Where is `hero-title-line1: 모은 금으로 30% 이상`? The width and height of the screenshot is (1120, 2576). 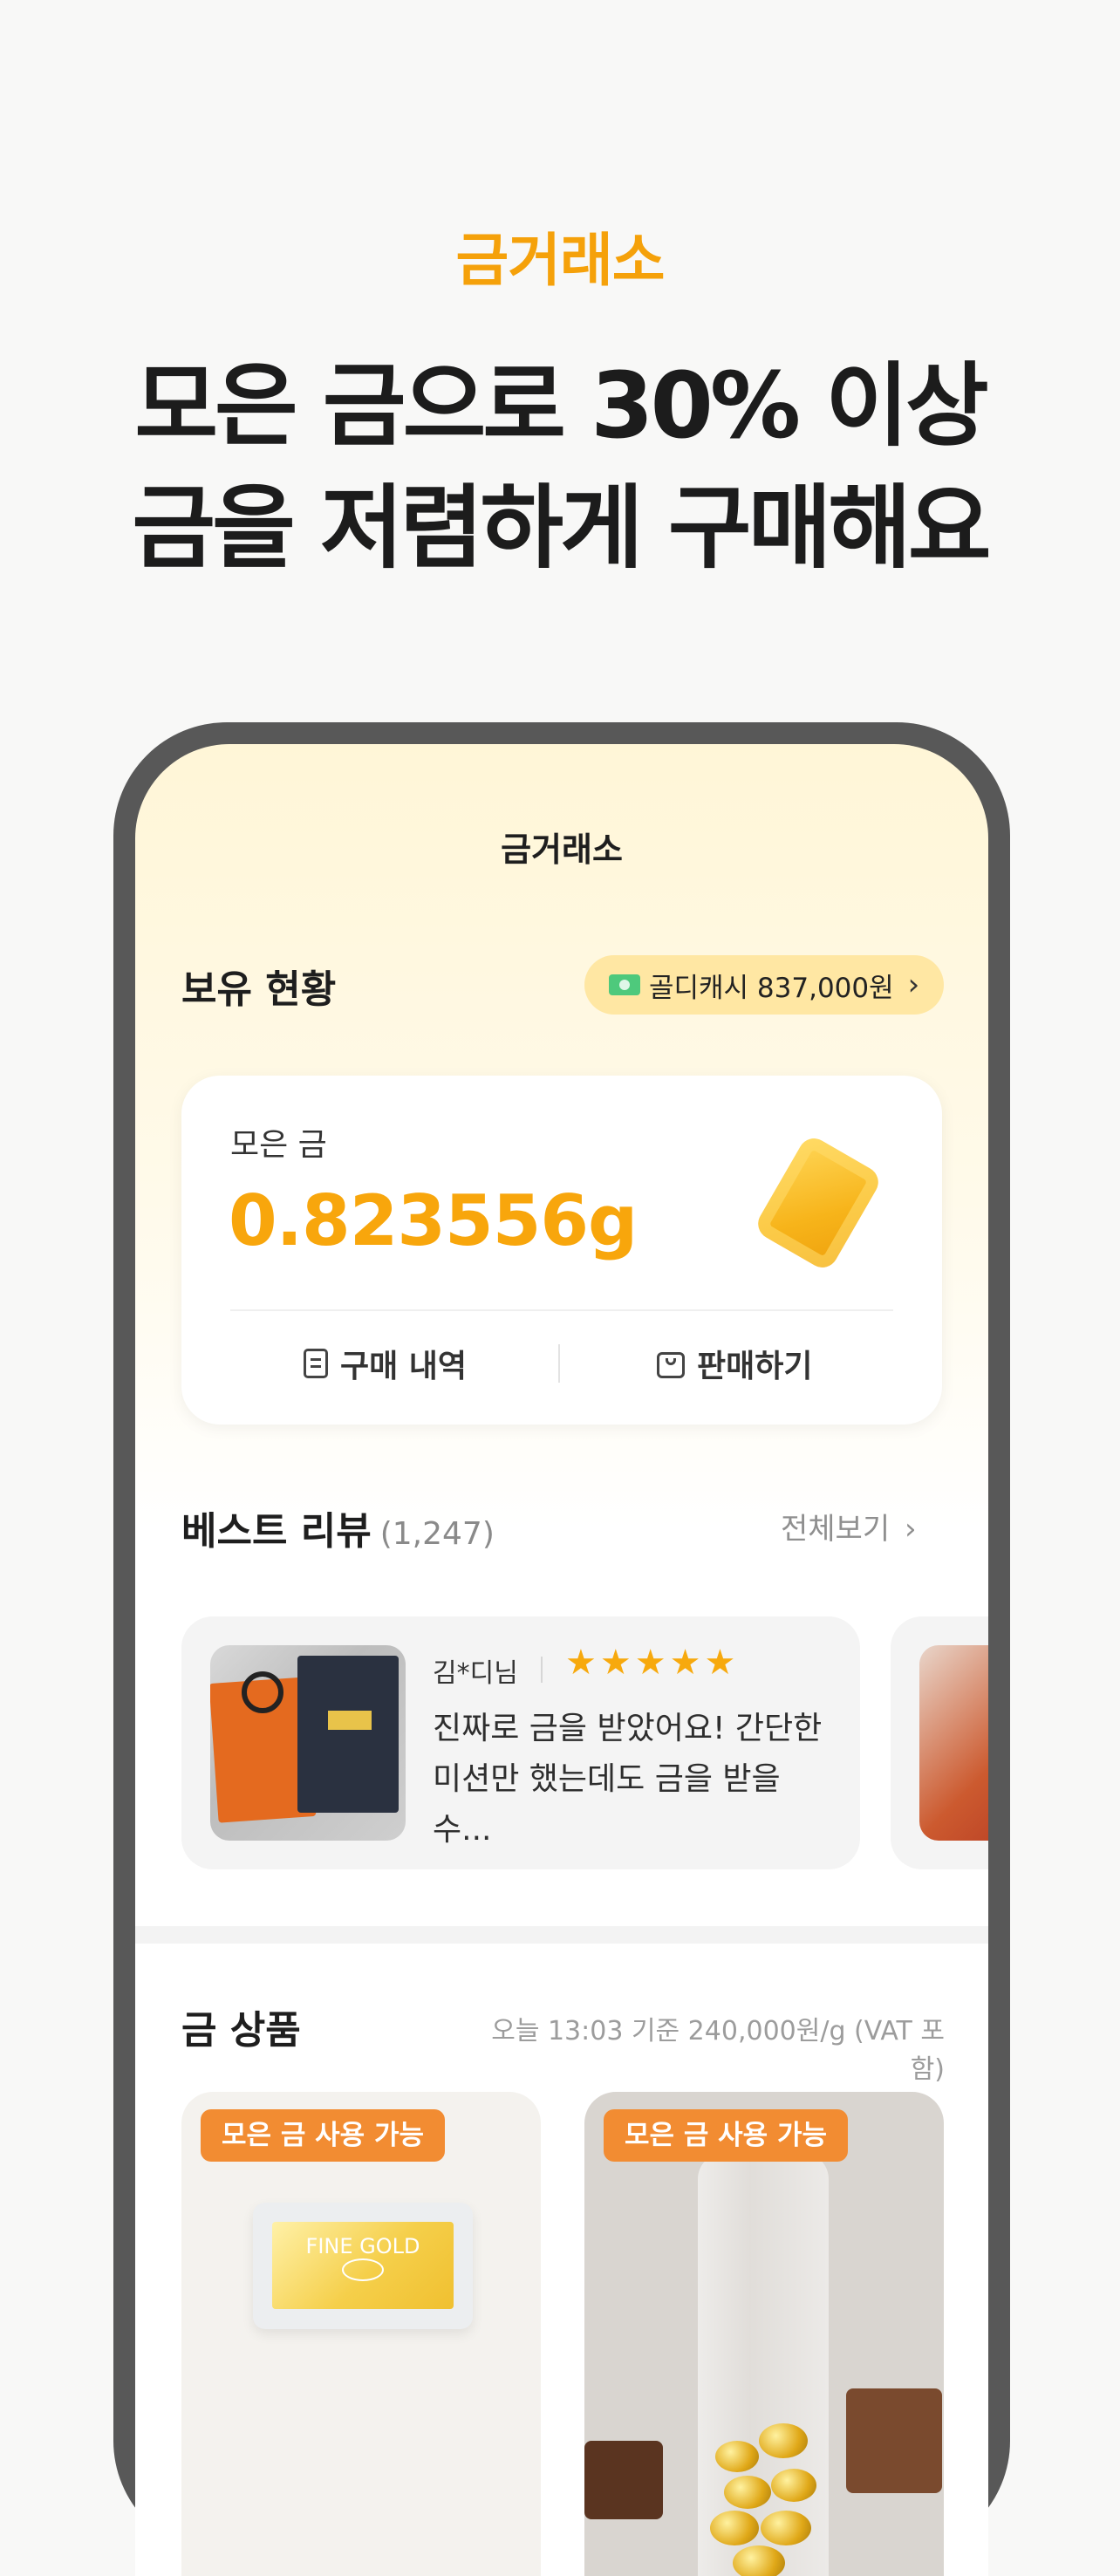 hero-title-line1: 모은 금으로 30% 이상 is located at coordinates (561, 405).